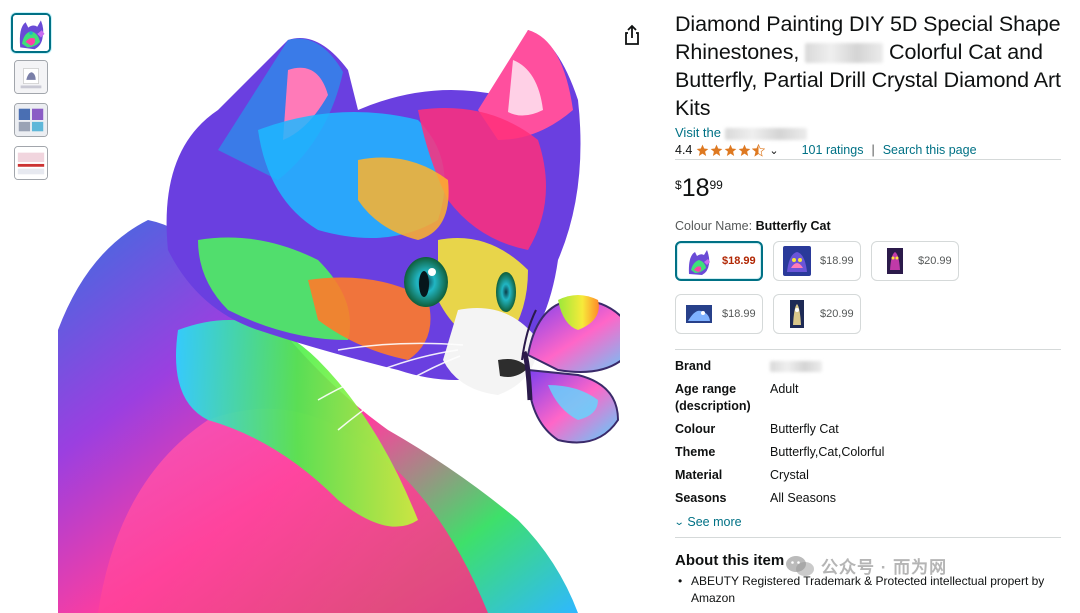 This screenshot has height=613, width=1080. I want to click on thumbnail-kit-image, so click(31, 77).